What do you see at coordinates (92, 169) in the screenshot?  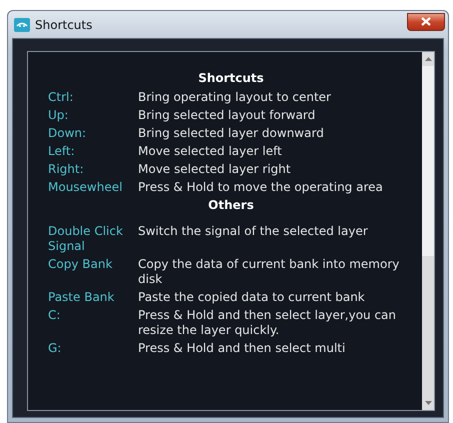 I see `shortcut-key: Right:` at bounding box center [92, 169].